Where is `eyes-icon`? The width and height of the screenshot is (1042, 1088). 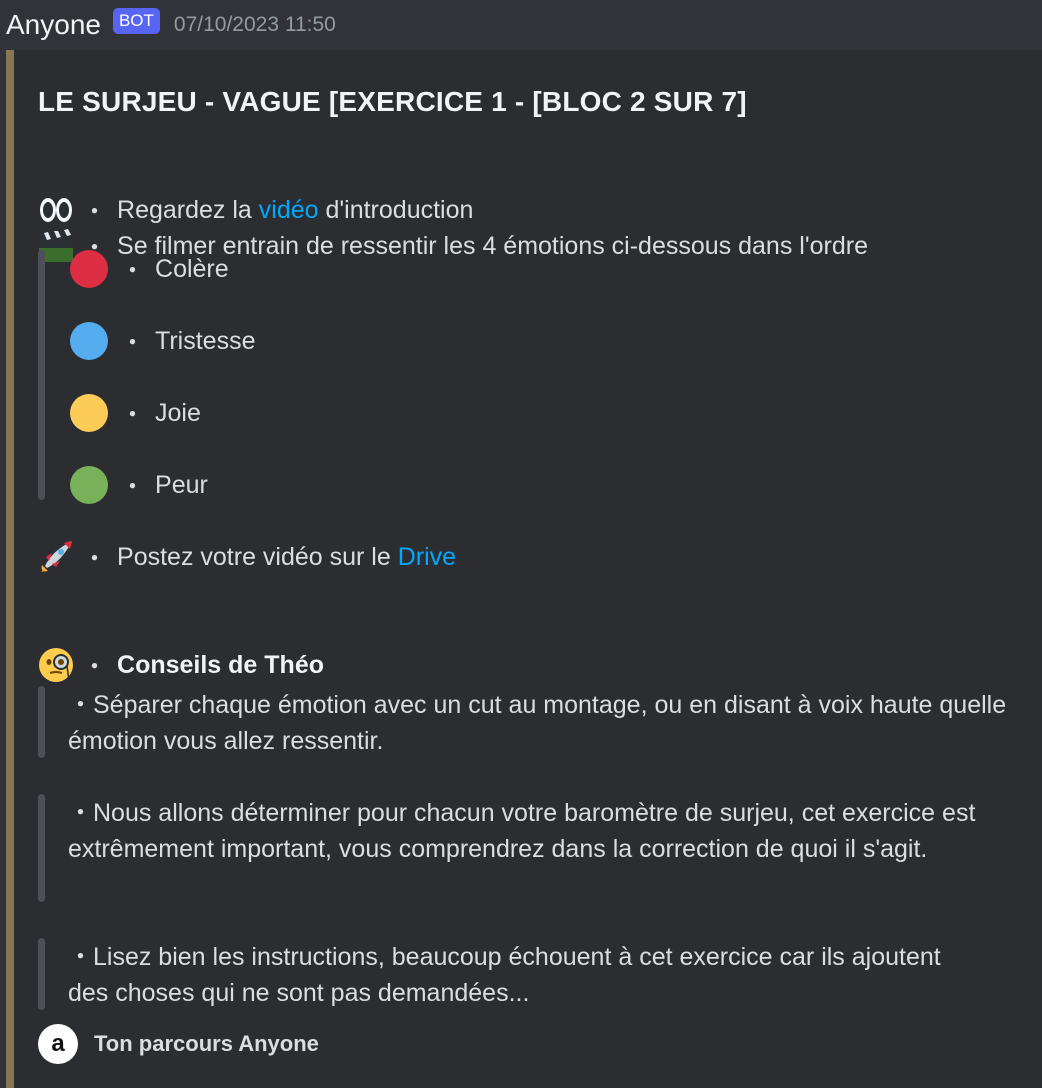
eyes-icon is located at coordinates (56, 210).